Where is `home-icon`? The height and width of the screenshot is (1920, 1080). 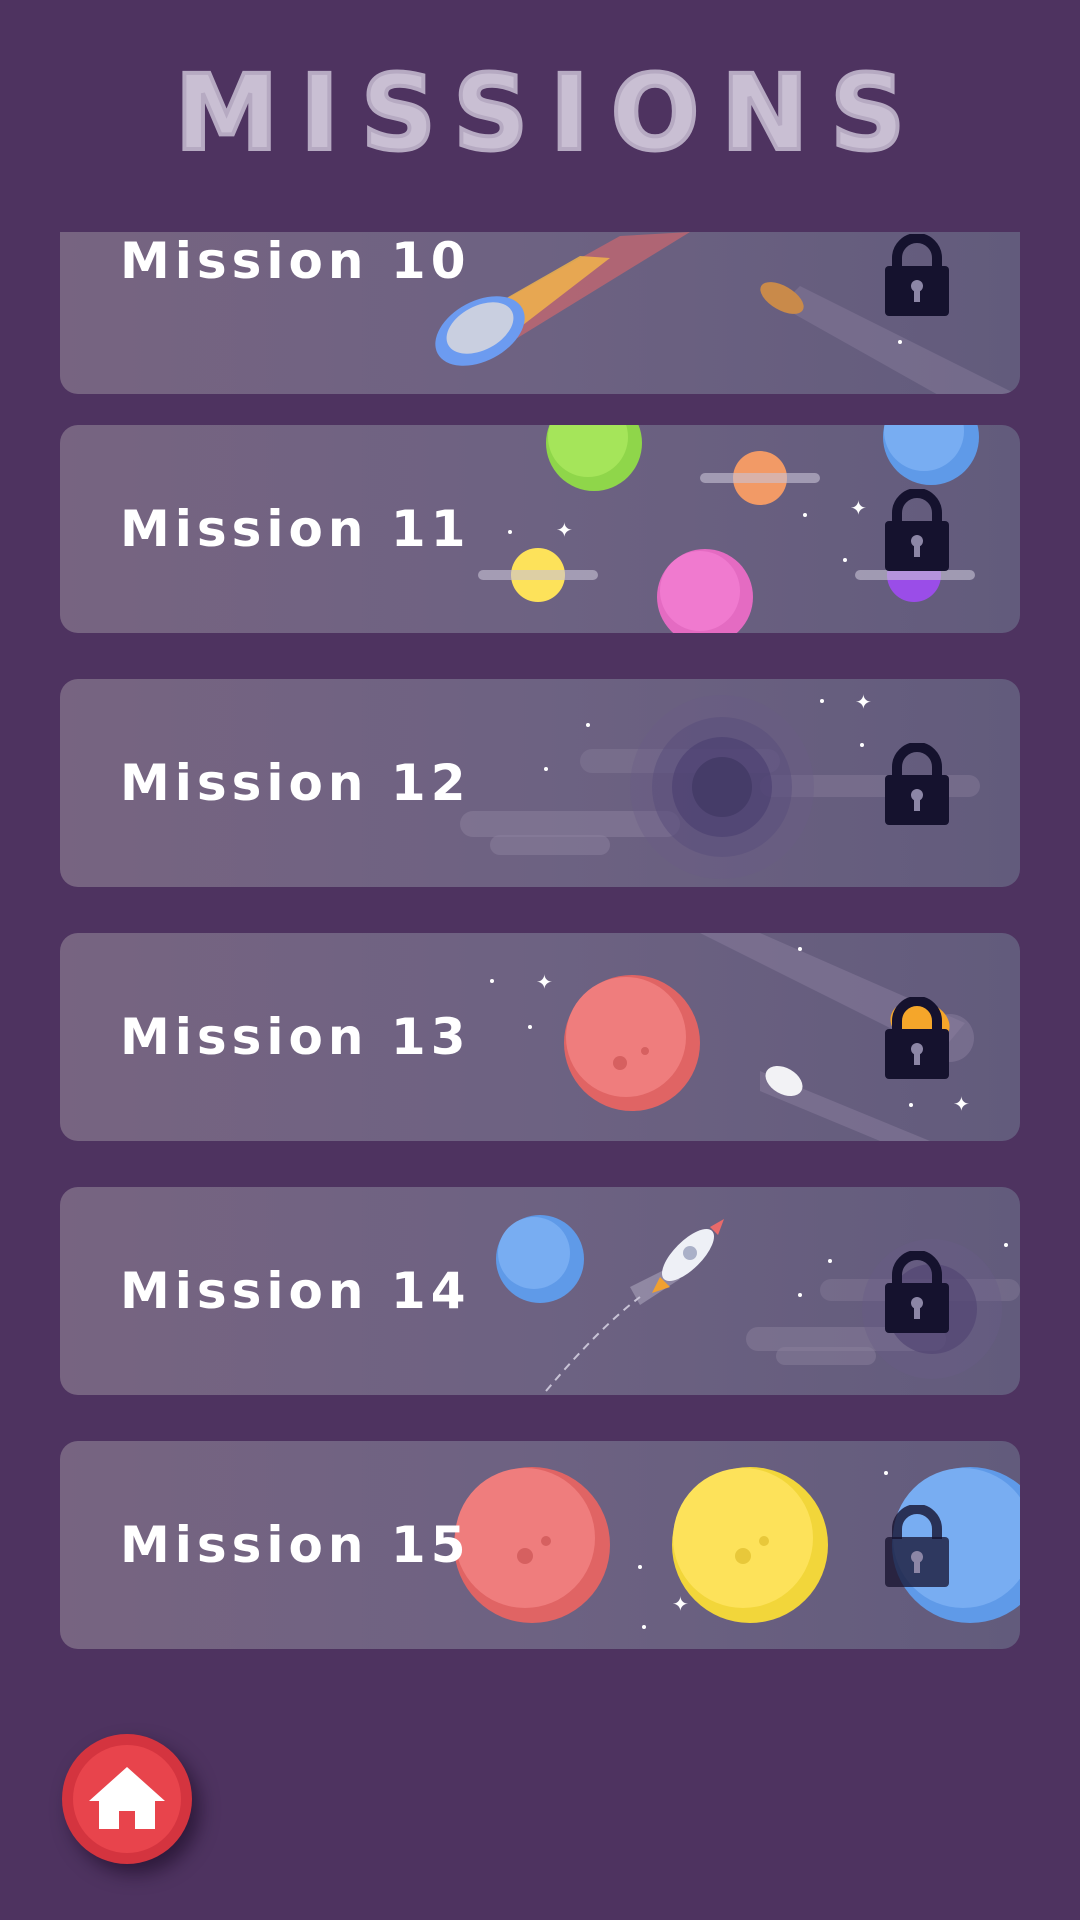
home-icon is located at coordinates (127, 1798).